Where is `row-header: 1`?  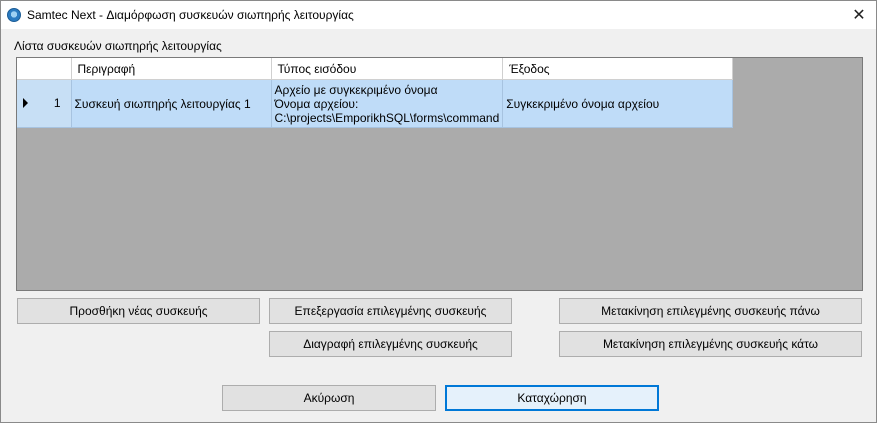
row-header: 1 is located at coordinates (44, 103).